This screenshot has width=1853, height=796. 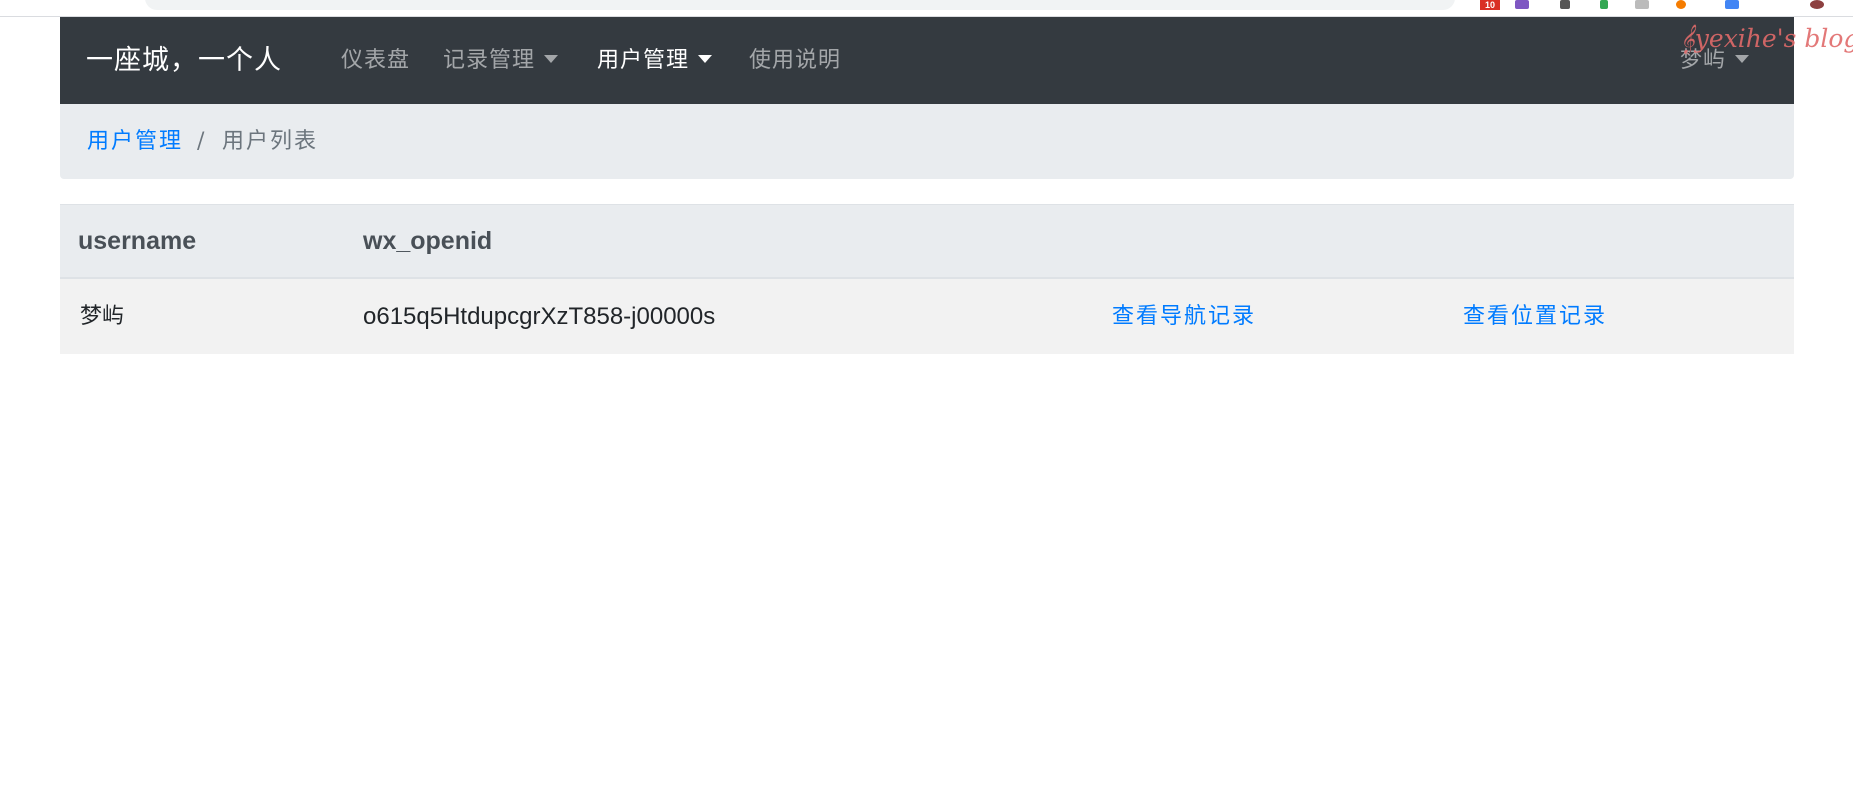 I want to click on cell-wx-openid: o615q5HtdupcgrXzT858-j00000s, so click(x=539, y=316).